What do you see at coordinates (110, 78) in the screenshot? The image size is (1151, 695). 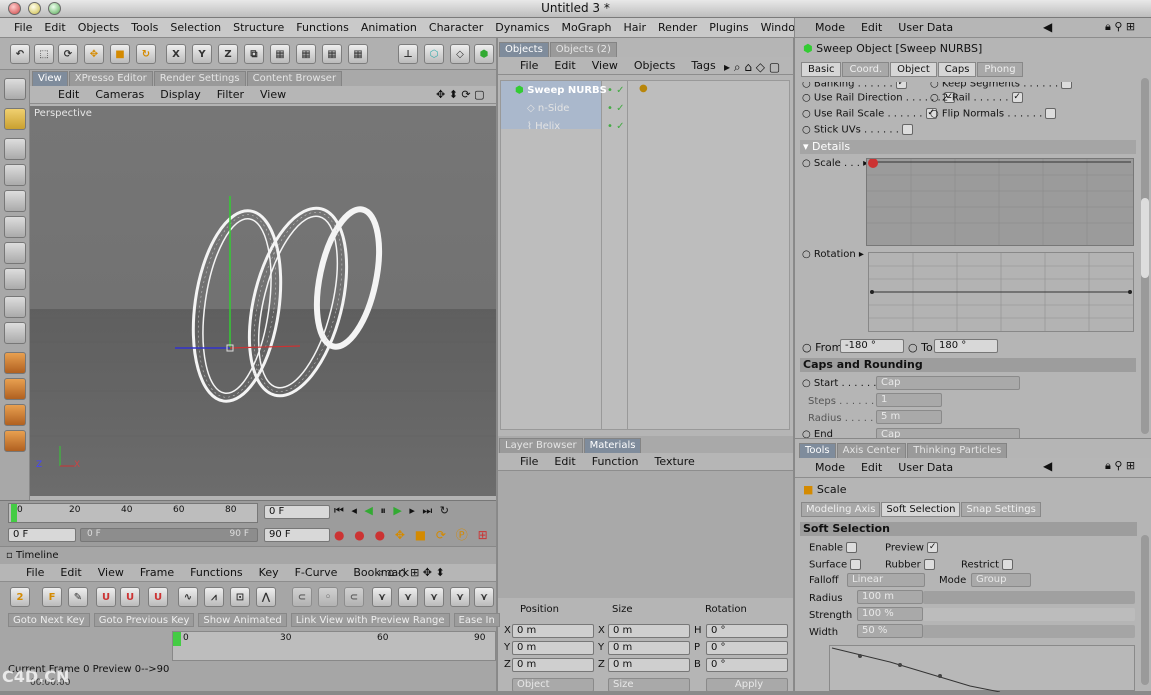 I see `tab-xpresso-editor: XPresso Editor` at bounding box center [110, 78].